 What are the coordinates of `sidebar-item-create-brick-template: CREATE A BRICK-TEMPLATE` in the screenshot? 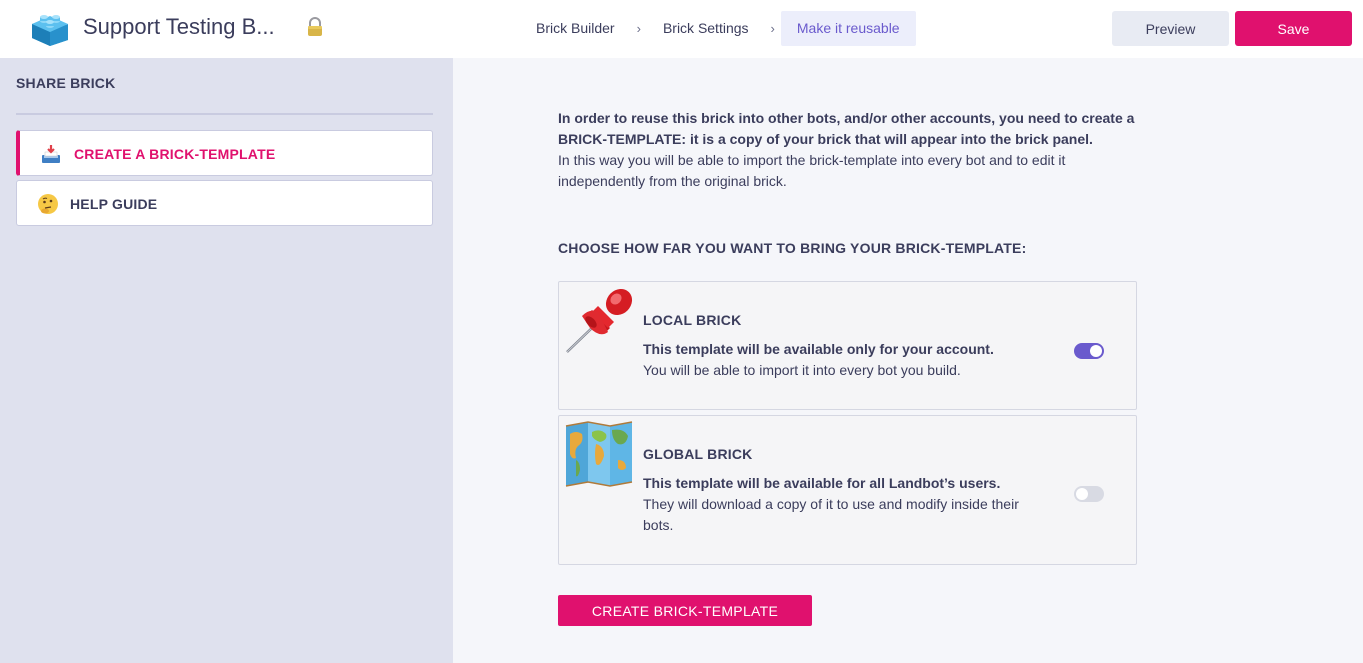 It's located at (224, 153).